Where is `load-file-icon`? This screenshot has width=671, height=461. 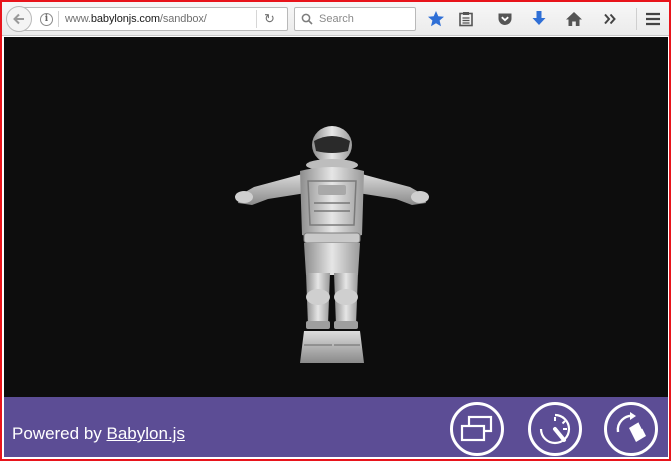 load-file-icon is located at coordinates (631, 427).